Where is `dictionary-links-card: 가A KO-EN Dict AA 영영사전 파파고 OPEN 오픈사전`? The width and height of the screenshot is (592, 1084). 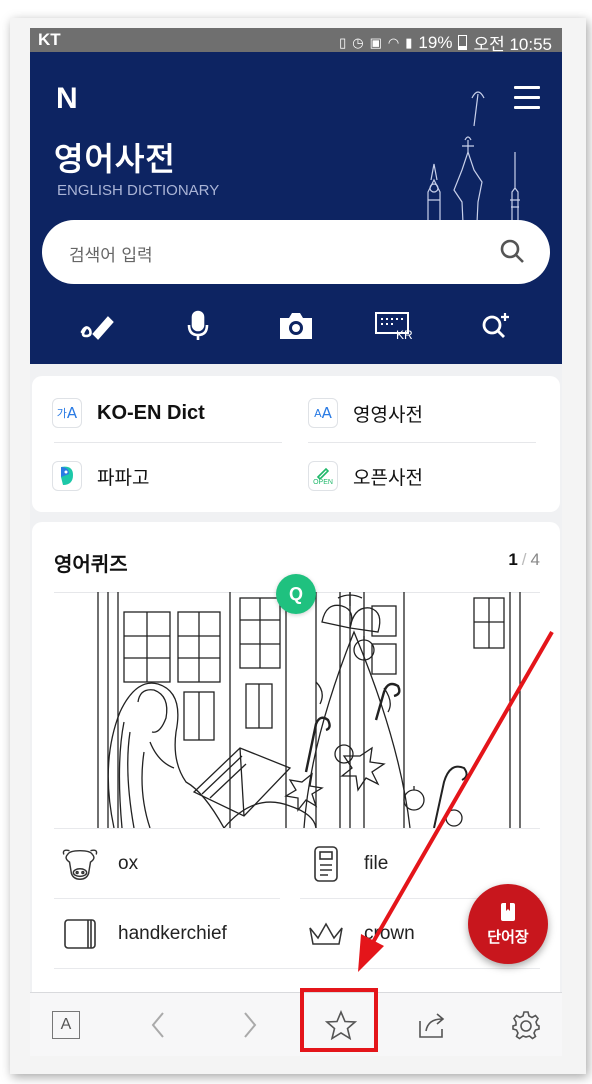 dictionary-links-card: 가A KO-EN Dict AA 영영사전 파파고 OPEN 오픈사전 is located at coordinates (296, 444).